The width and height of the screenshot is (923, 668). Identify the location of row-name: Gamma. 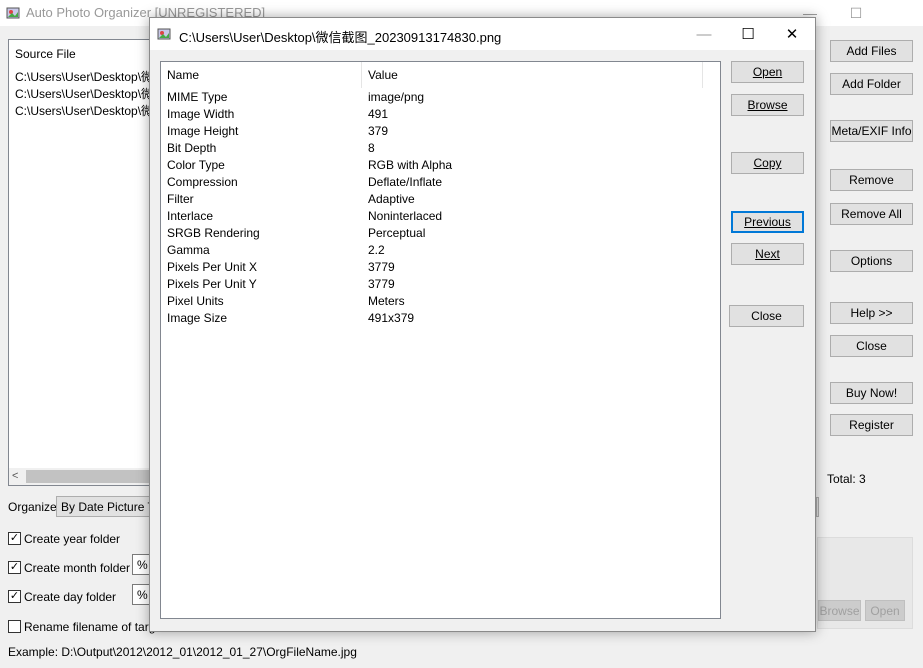
(188, 250).